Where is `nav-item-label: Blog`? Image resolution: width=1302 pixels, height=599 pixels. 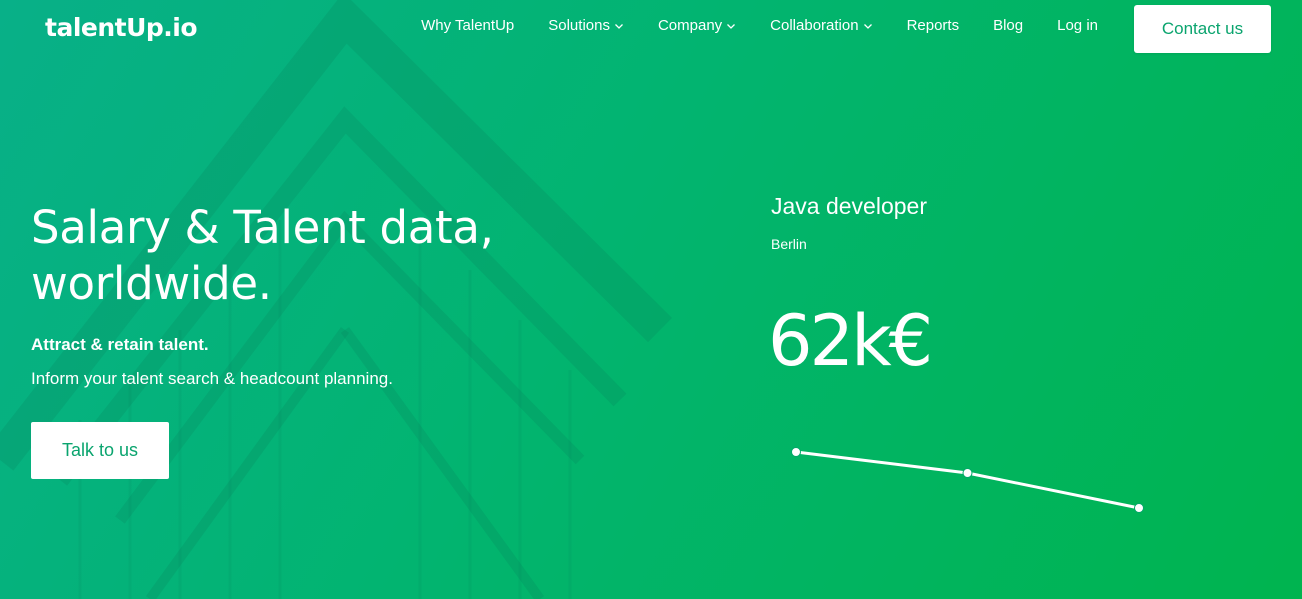 nav-item-label: Blog is located at coordinates (1008, 25).